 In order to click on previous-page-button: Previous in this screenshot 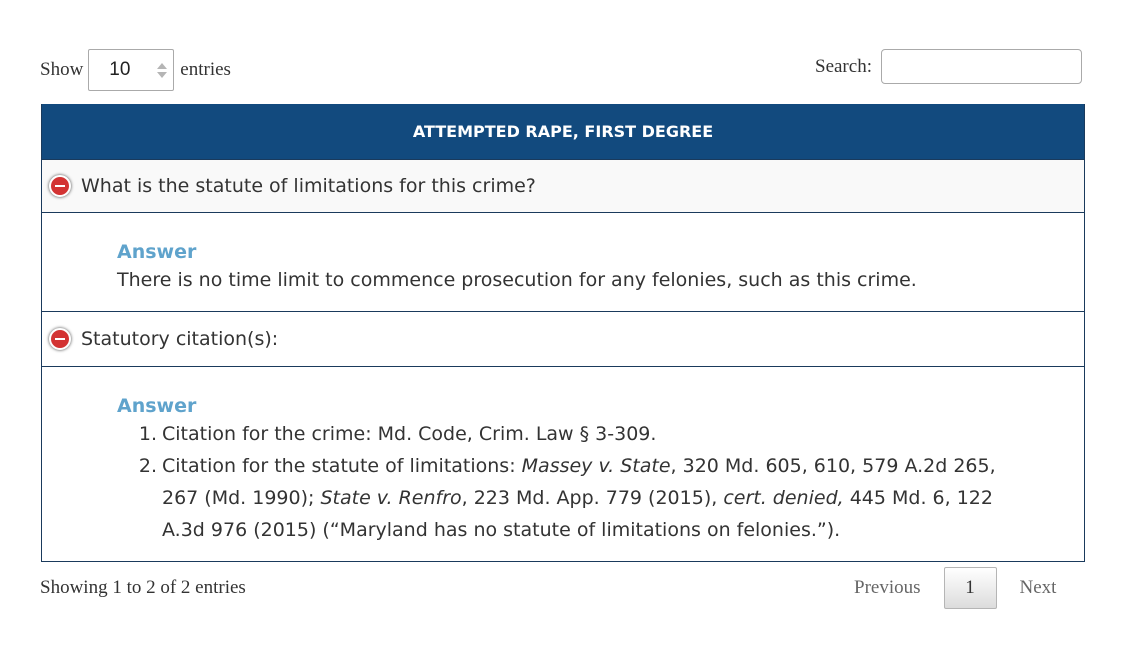, I will do `click(887, 588)`.